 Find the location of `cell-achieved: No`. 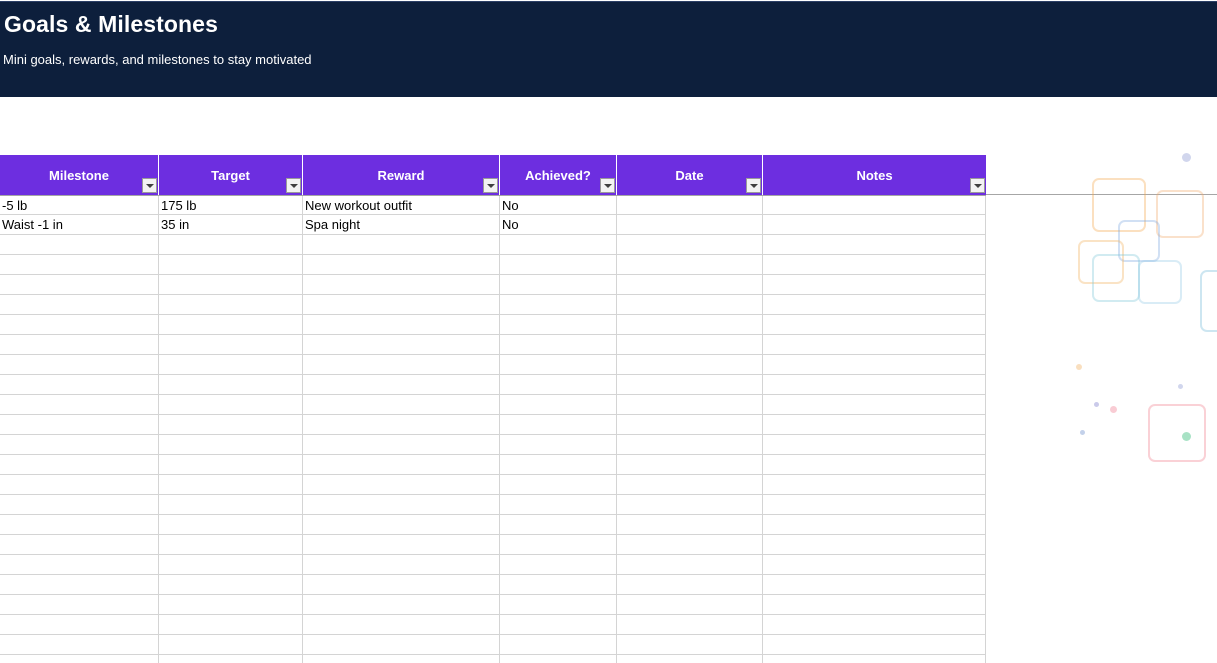

cell-achieved: No is located at coordinates (558, 224).